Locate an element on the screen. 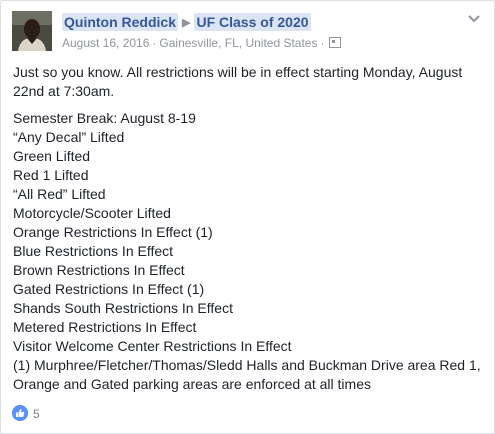  post-date: August 16, 2016 is located at coordinates (105, 43).